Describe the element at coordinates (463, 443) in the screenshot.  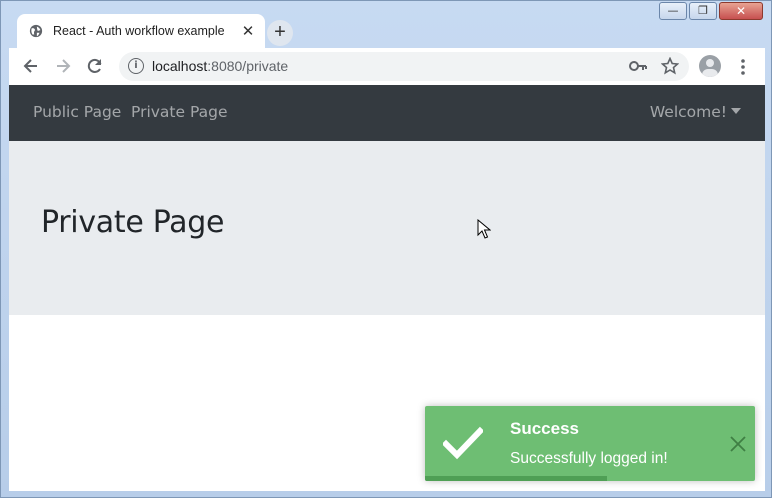
I see `check-icon` at that location.